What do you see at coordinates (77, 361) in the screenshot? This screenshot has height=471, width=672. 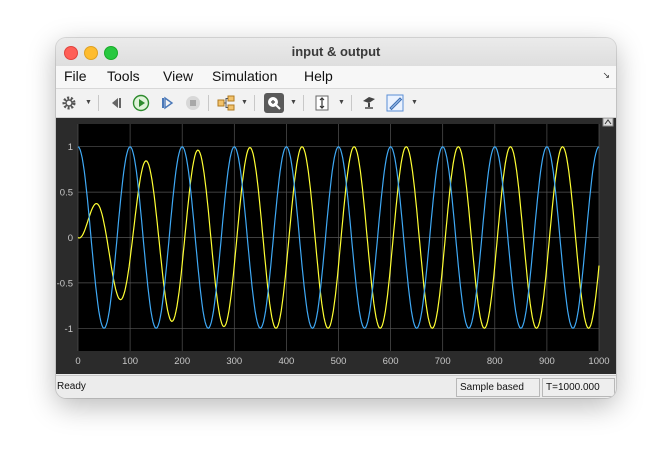 I see `x-tick-label: 0` at bounding box center [77, 361].